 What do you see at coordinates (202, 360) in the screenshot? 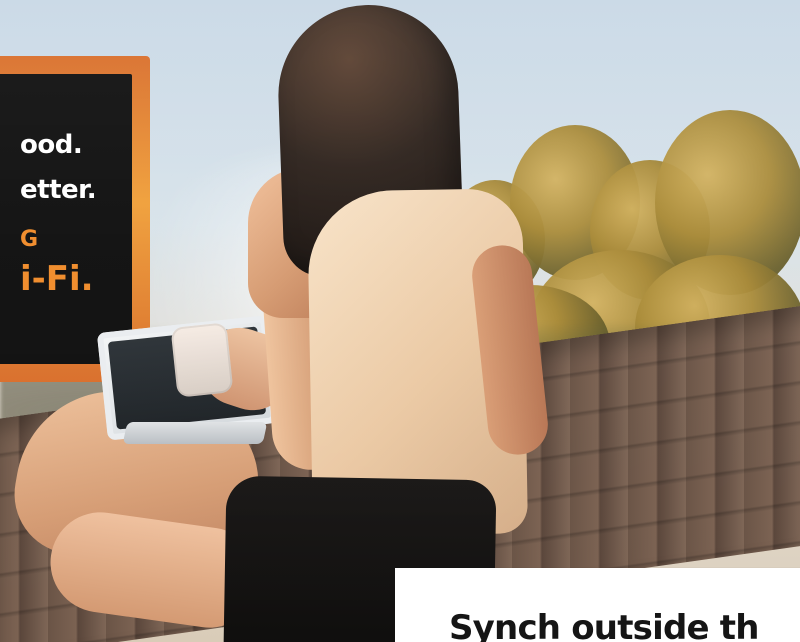
I see `coffee-cup` at bounding box center [202, 360].